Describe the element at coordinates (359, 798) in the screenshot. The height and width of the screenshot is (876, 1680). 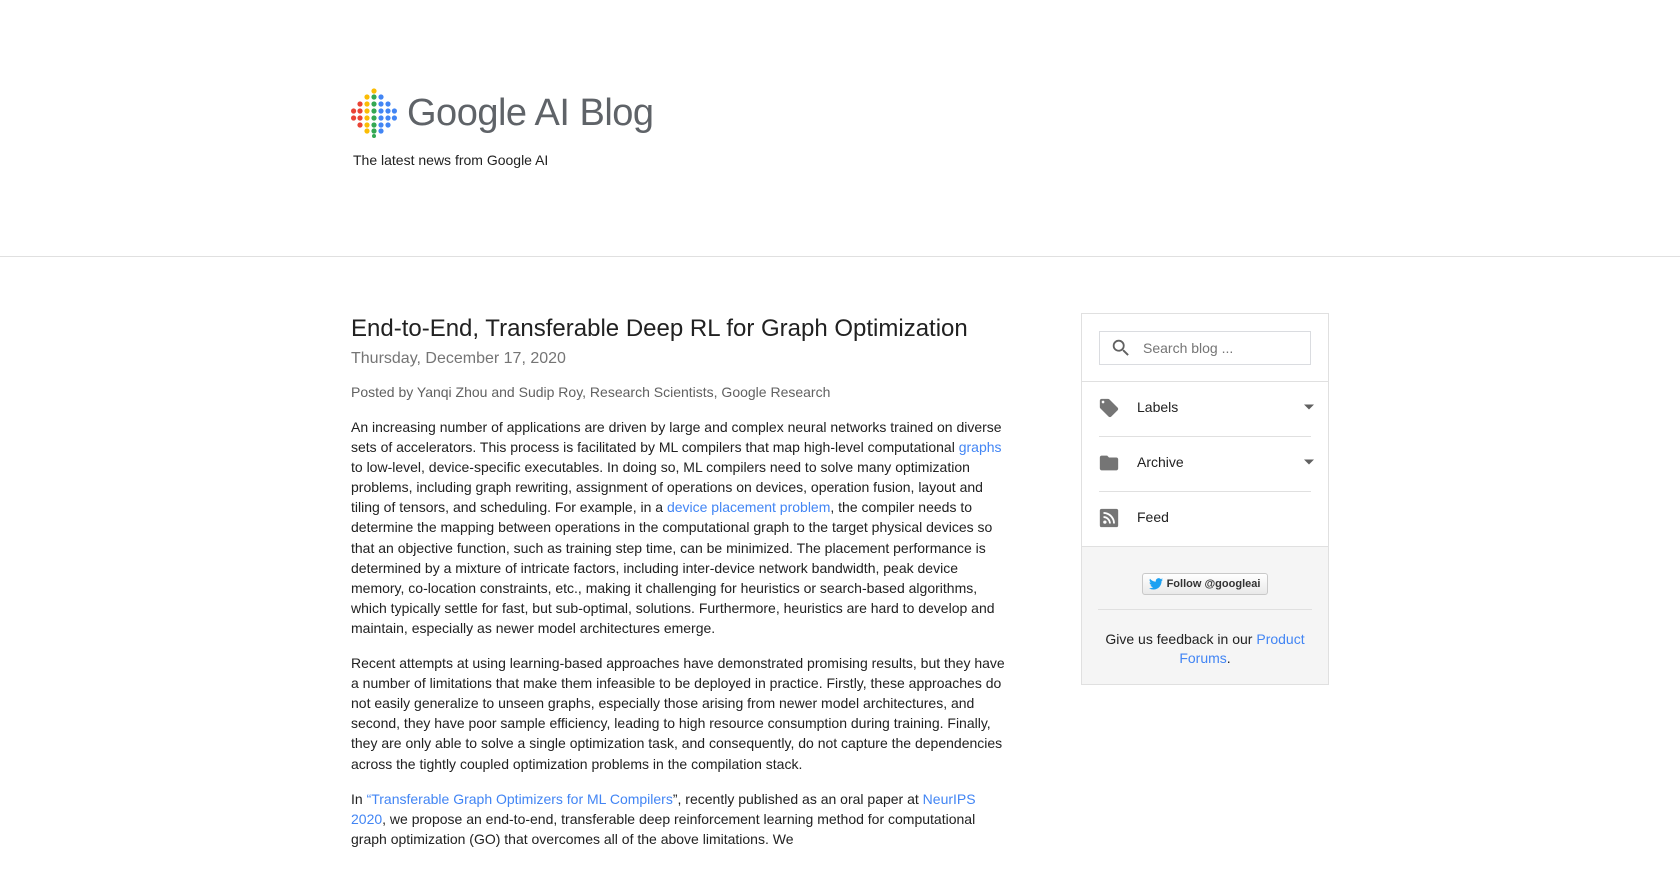
I see `paragraph-text: In` at that location.